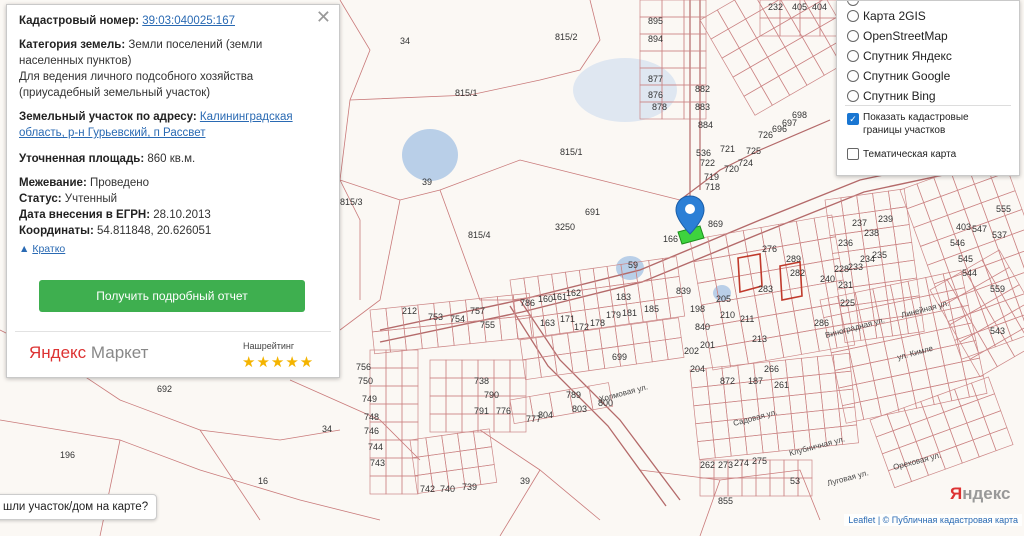 This screenshot has height=536, width=1024. Describe the element at coordinates (172, 159) in the screenshot. I see `area-row: Уточненная площадь: 860 кв.м.` at that location.